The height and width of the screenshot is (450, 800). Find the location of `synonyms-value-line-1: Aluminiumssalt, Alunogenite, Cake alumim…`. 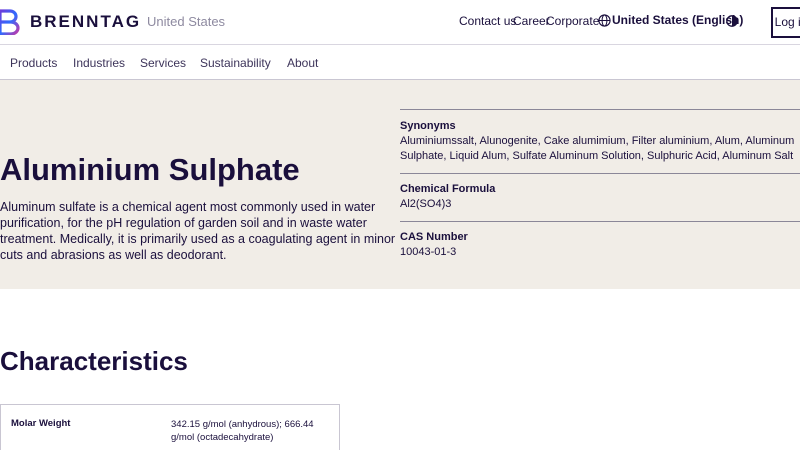

synonyms-value-line-1: Aluminiumssalt, Alunogenite, Cake alumim… is located at coordinates (597, 141).